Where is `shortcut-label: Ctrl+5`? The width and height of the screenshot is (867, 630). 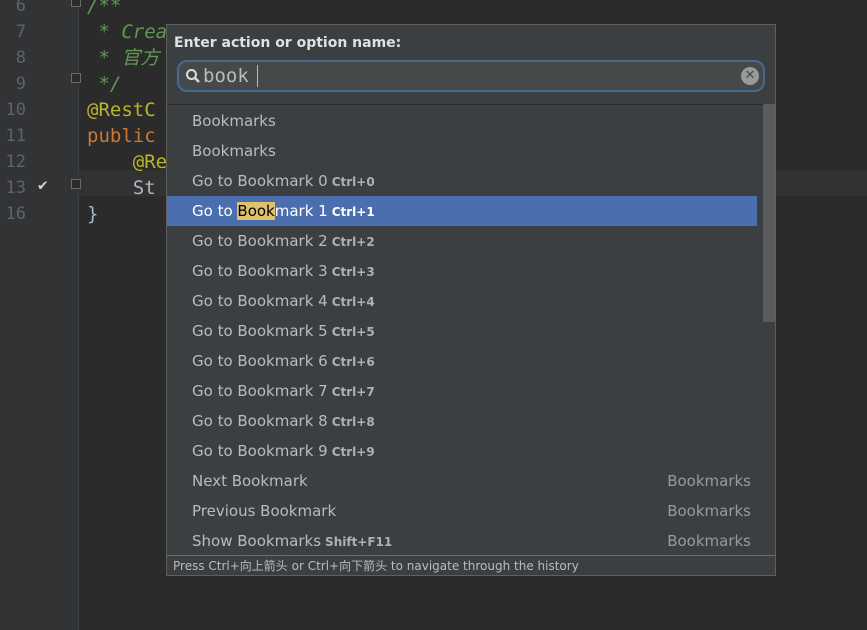 shortcut-label: Ctrl+5 is located at coordinates (353, 332).